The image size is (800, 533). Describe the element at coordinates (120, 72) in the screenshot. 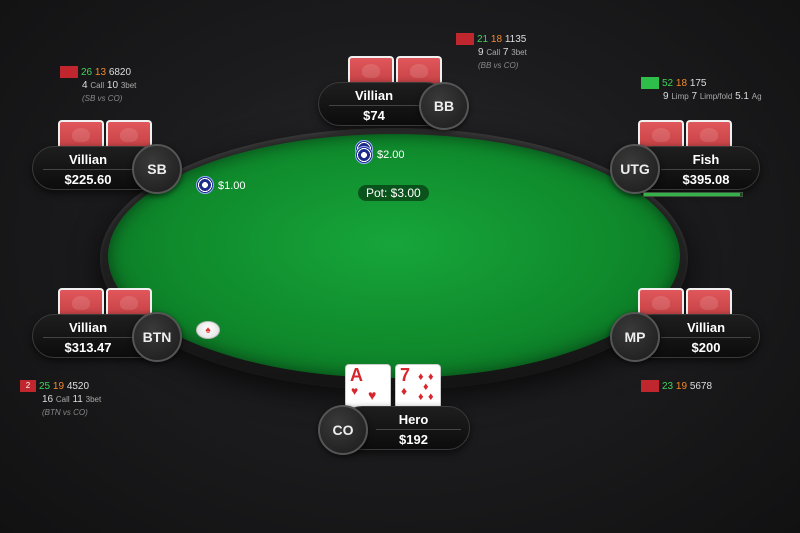

I see `hud-hands: 6820` at that location.